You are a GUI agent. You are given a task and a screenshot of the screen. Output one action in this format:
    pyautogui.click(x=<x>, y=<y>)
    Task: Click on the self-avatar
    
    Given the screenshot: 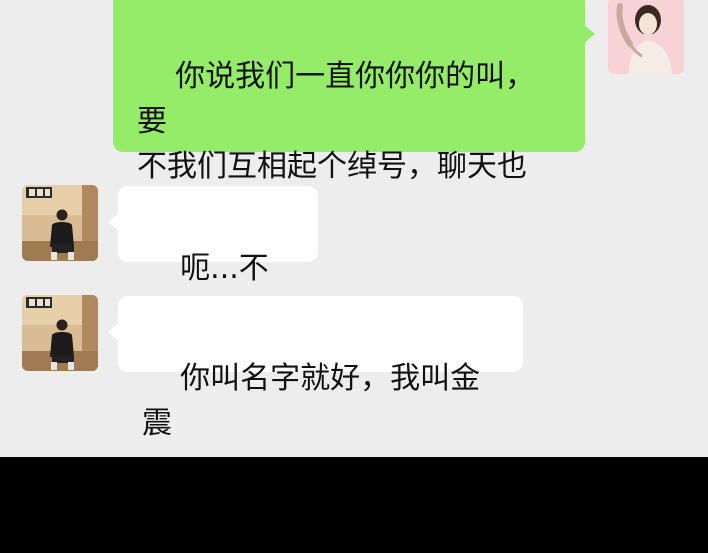 What is the action you would take?
    pyautogui.click(x=646, y=37)
    